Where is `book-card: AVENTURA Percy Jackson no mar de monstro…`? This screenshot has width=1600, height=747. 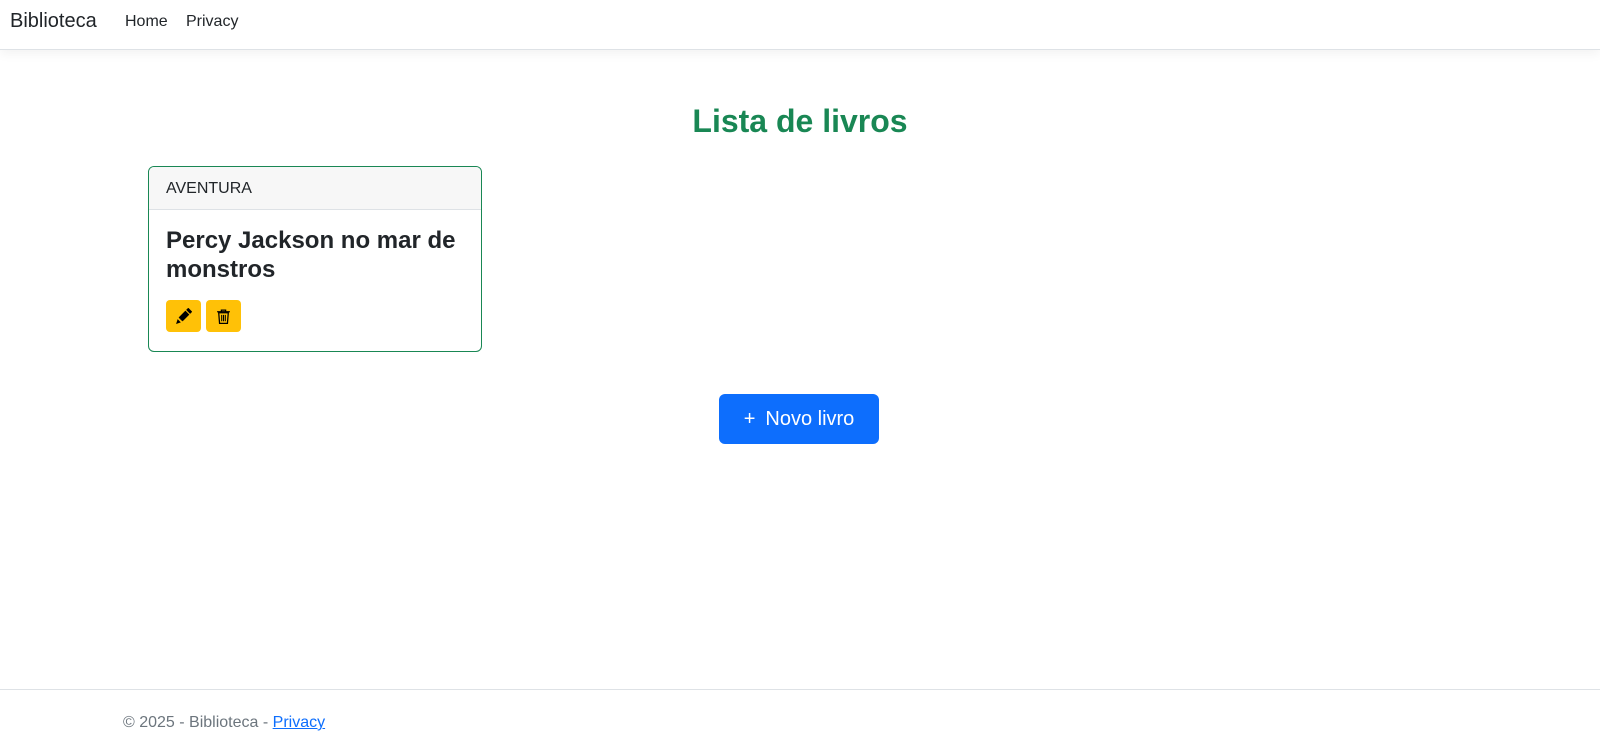 book-card: AVENTURA Percy Jackson no mar de monstro… is located at coordinates (315, 259).